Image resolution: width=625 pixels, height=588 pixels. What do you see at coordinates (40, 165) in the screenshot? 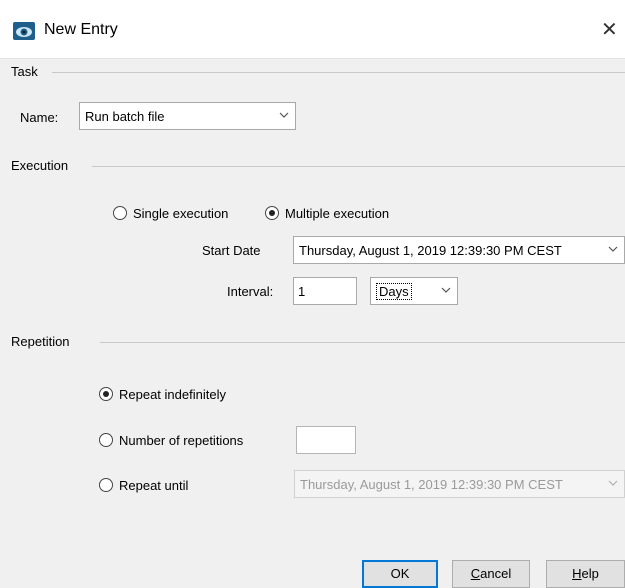
I see `execution-section-label: Execution` at bounding box center [40, 165].